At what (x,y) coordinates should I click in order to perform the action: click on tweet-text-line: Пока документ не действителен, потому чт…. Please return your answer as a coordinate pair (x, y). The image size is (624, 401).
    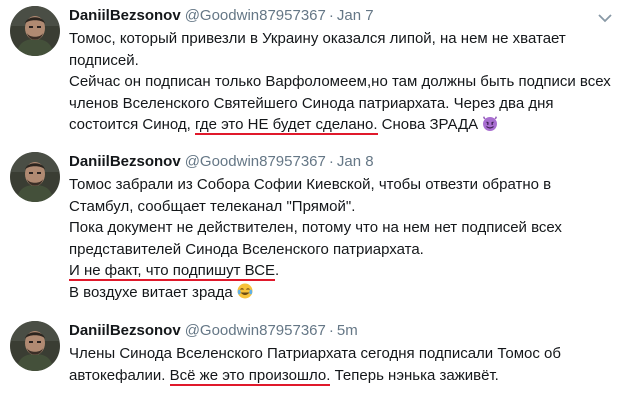
    Looking at the image, I should click on (341, 228).